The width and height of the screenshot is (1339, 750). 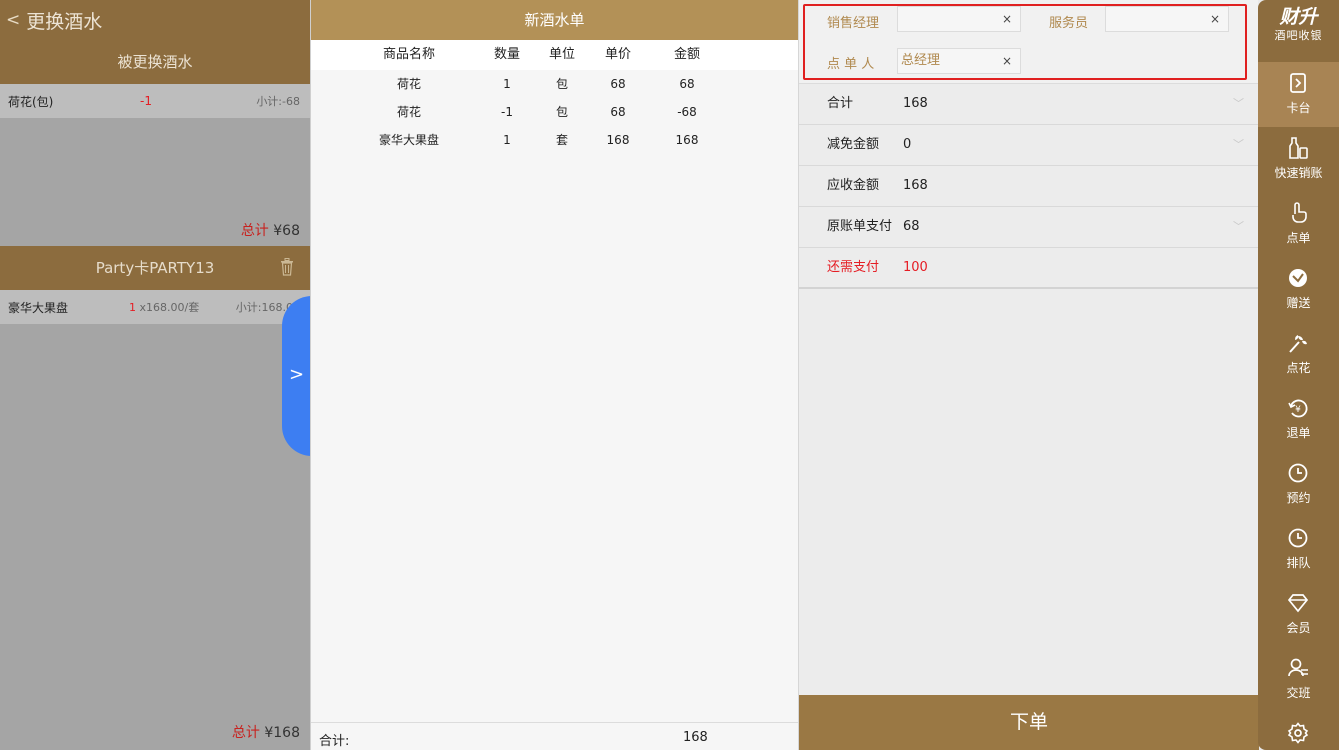 I want to click on cell-amount: 68, so click(x=687, y=84).